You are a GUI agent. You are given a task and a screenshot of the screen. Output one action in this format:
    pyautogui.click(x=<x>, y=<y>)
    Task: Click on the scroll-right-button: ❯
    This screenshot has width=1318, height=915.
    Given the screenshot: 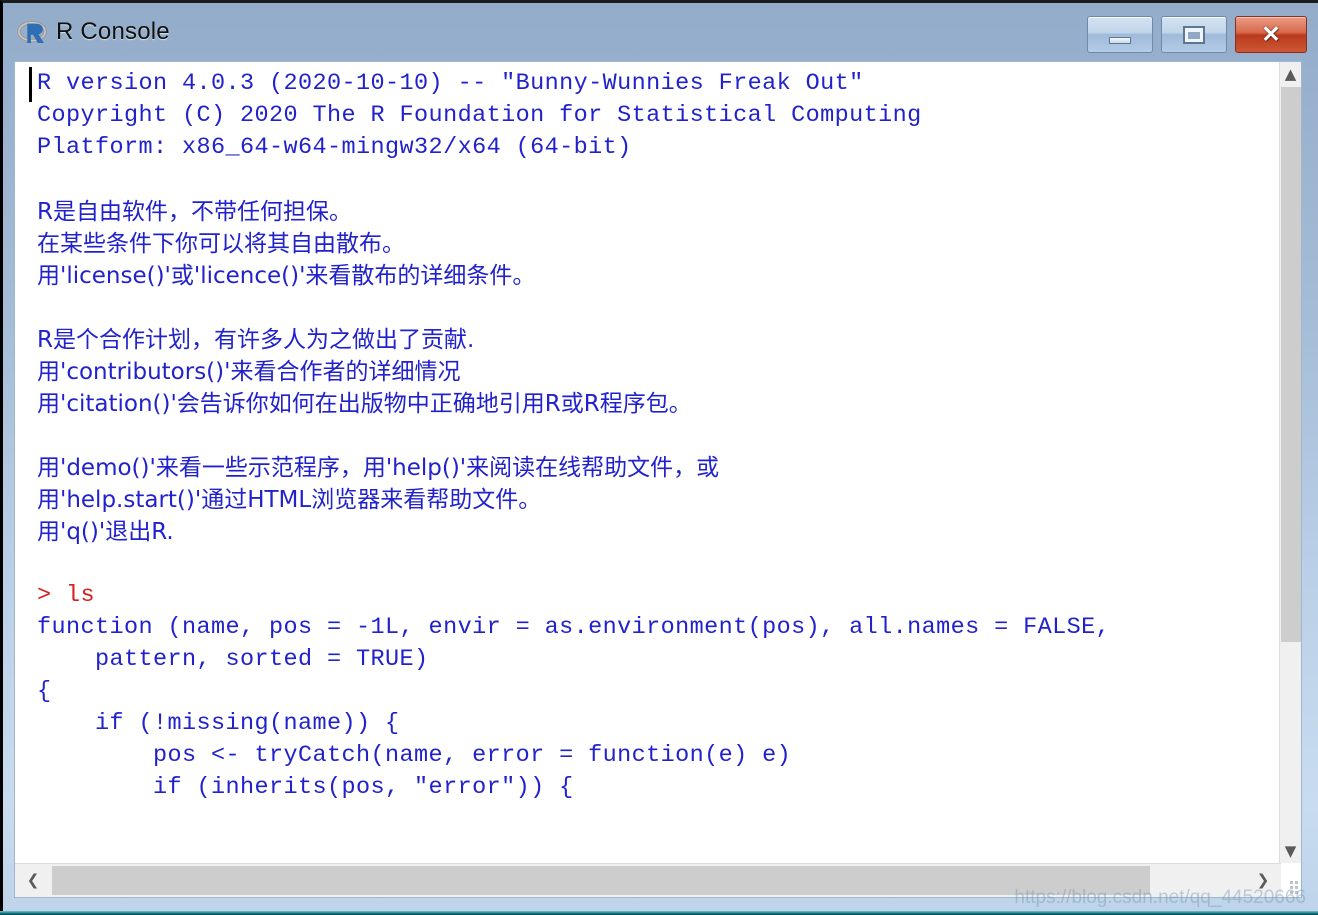 What is the action you would take?
    pyautogui.click(x=1263, y=880)
    